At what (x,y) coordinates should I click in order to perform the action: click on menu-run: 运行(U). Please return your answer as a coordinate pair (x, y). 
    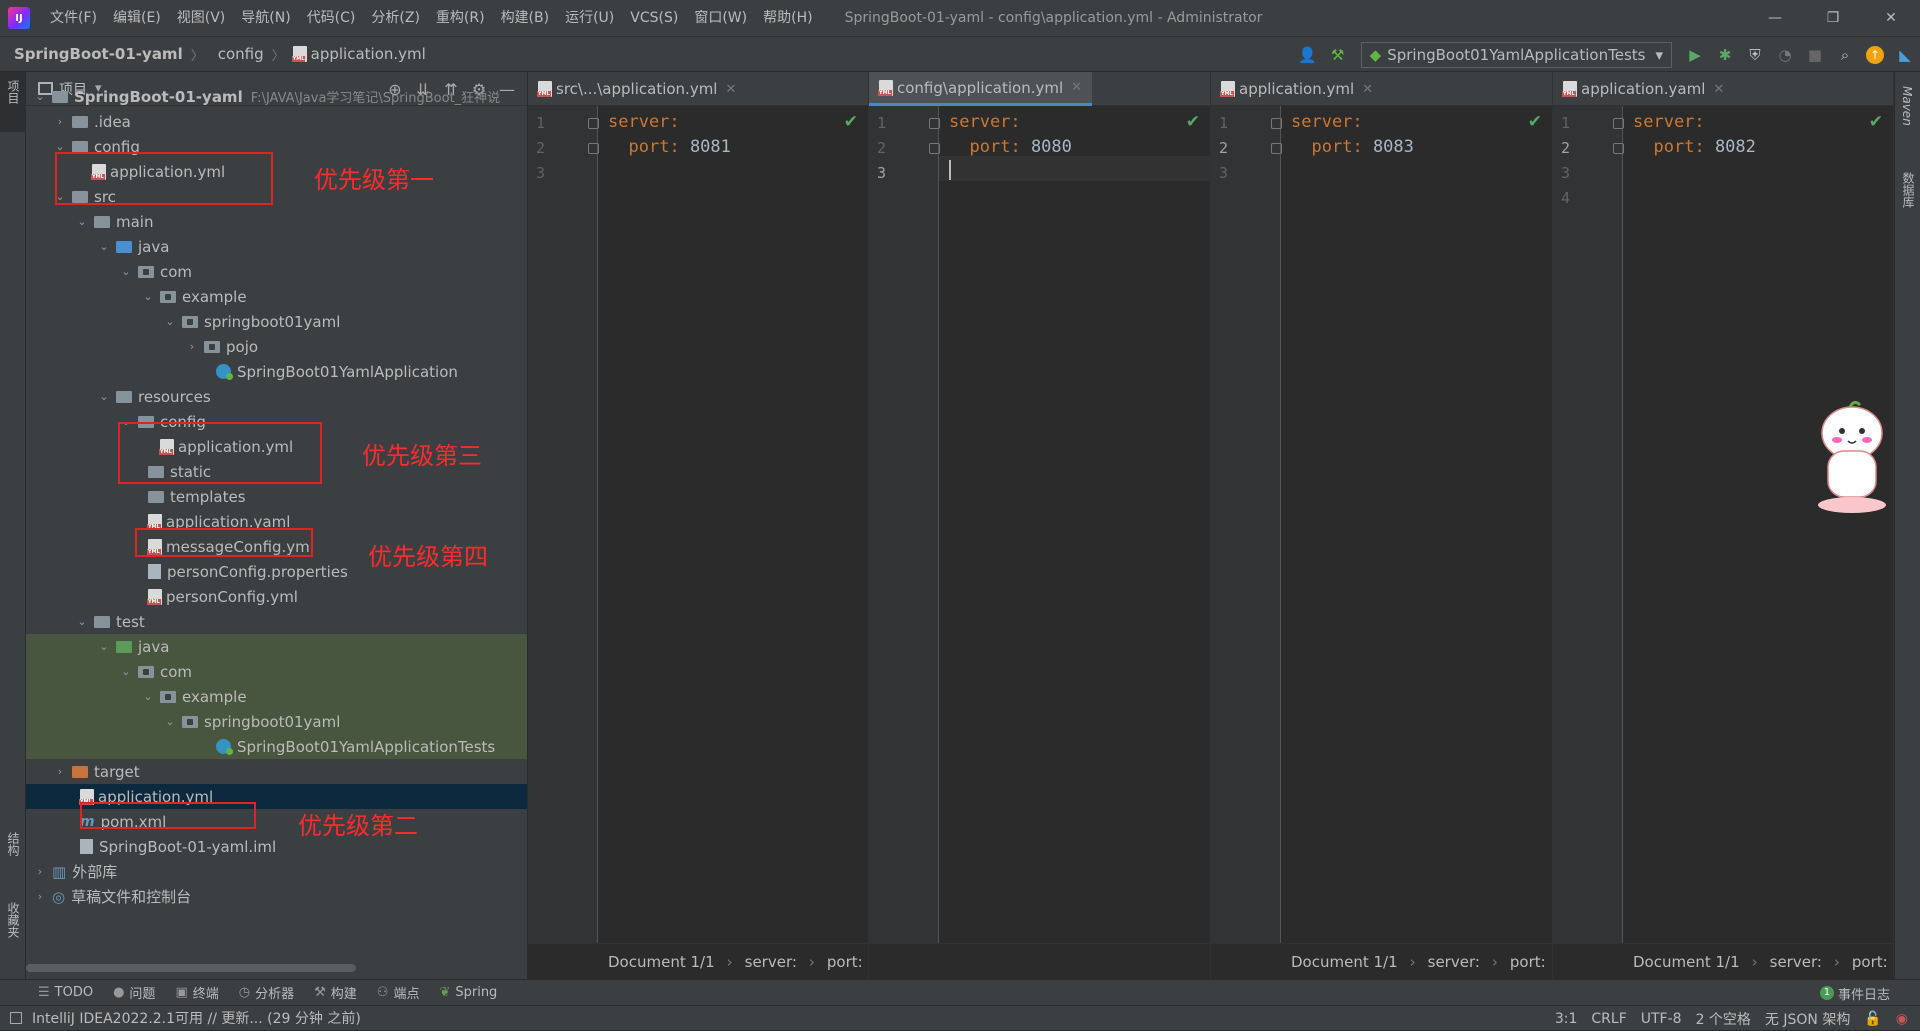
    Looking at the image, I should click on (589, 18).